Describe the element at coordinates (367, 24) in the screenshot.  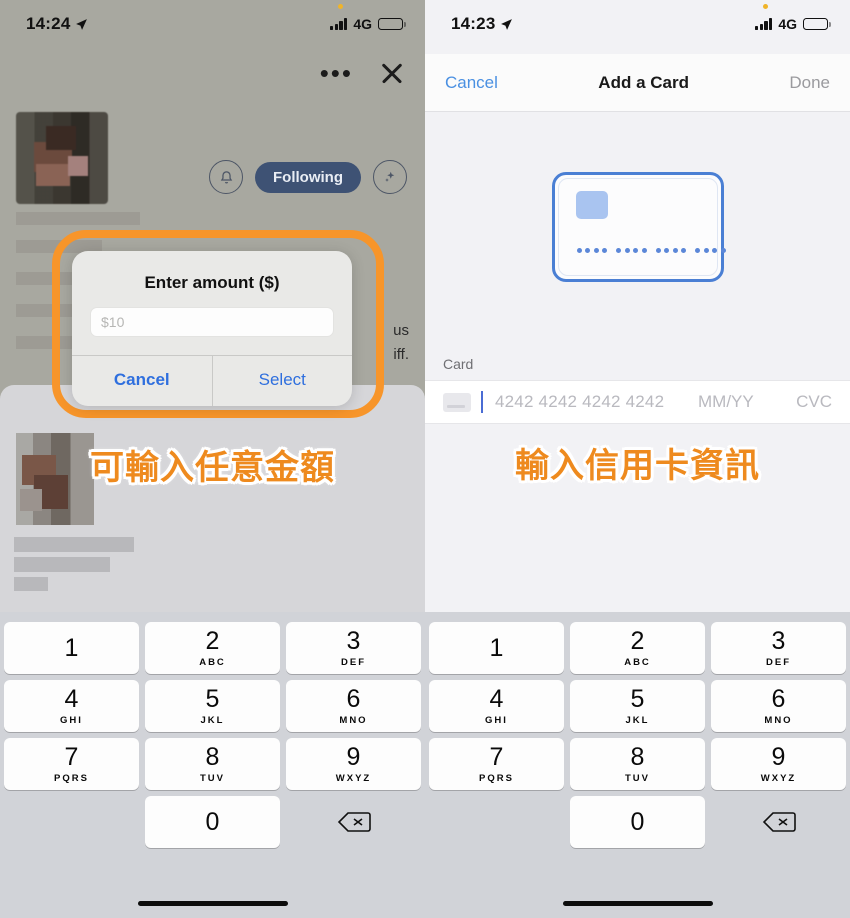
I see `status-bar-right-group: 4G` at that location.